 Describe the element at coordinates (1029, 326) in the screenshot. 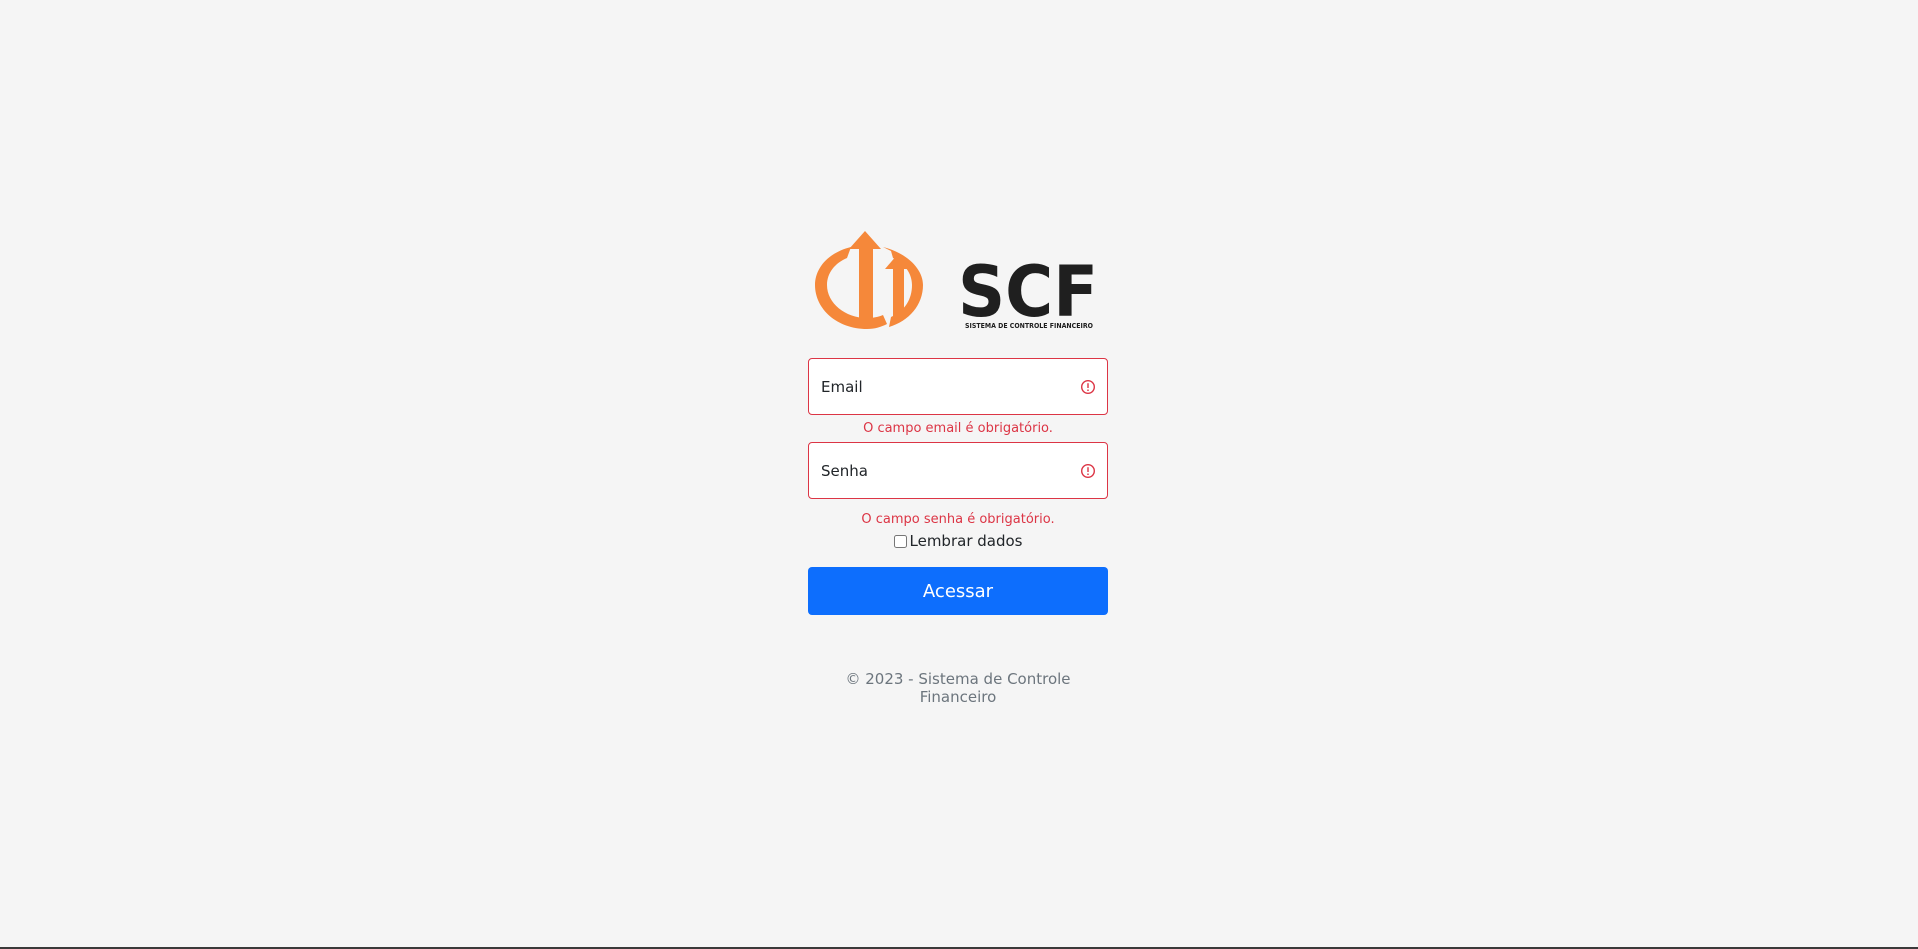

I see `brand-subtitle: SISTEMA DE CONTROLE FINANCEIRO` at that location.